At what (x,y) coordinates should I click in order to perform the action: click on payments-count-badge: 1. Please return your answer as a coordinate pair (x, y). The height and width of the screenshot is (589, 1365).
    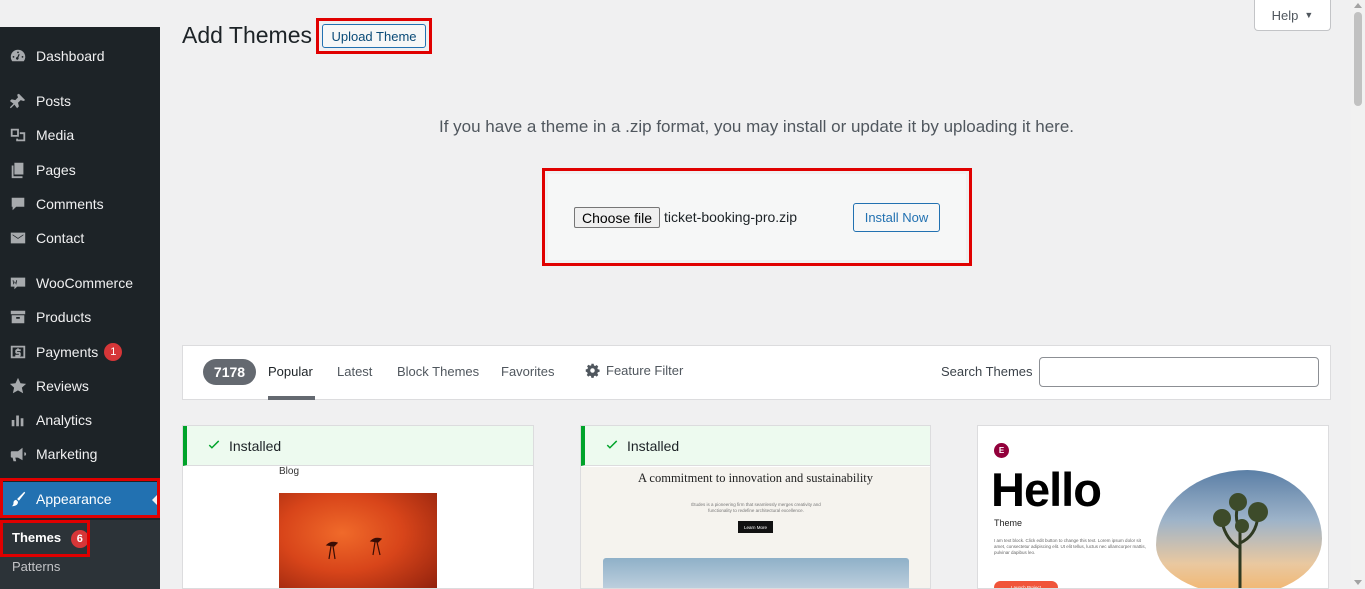
    Looking at the image, I should click on (113, 352).